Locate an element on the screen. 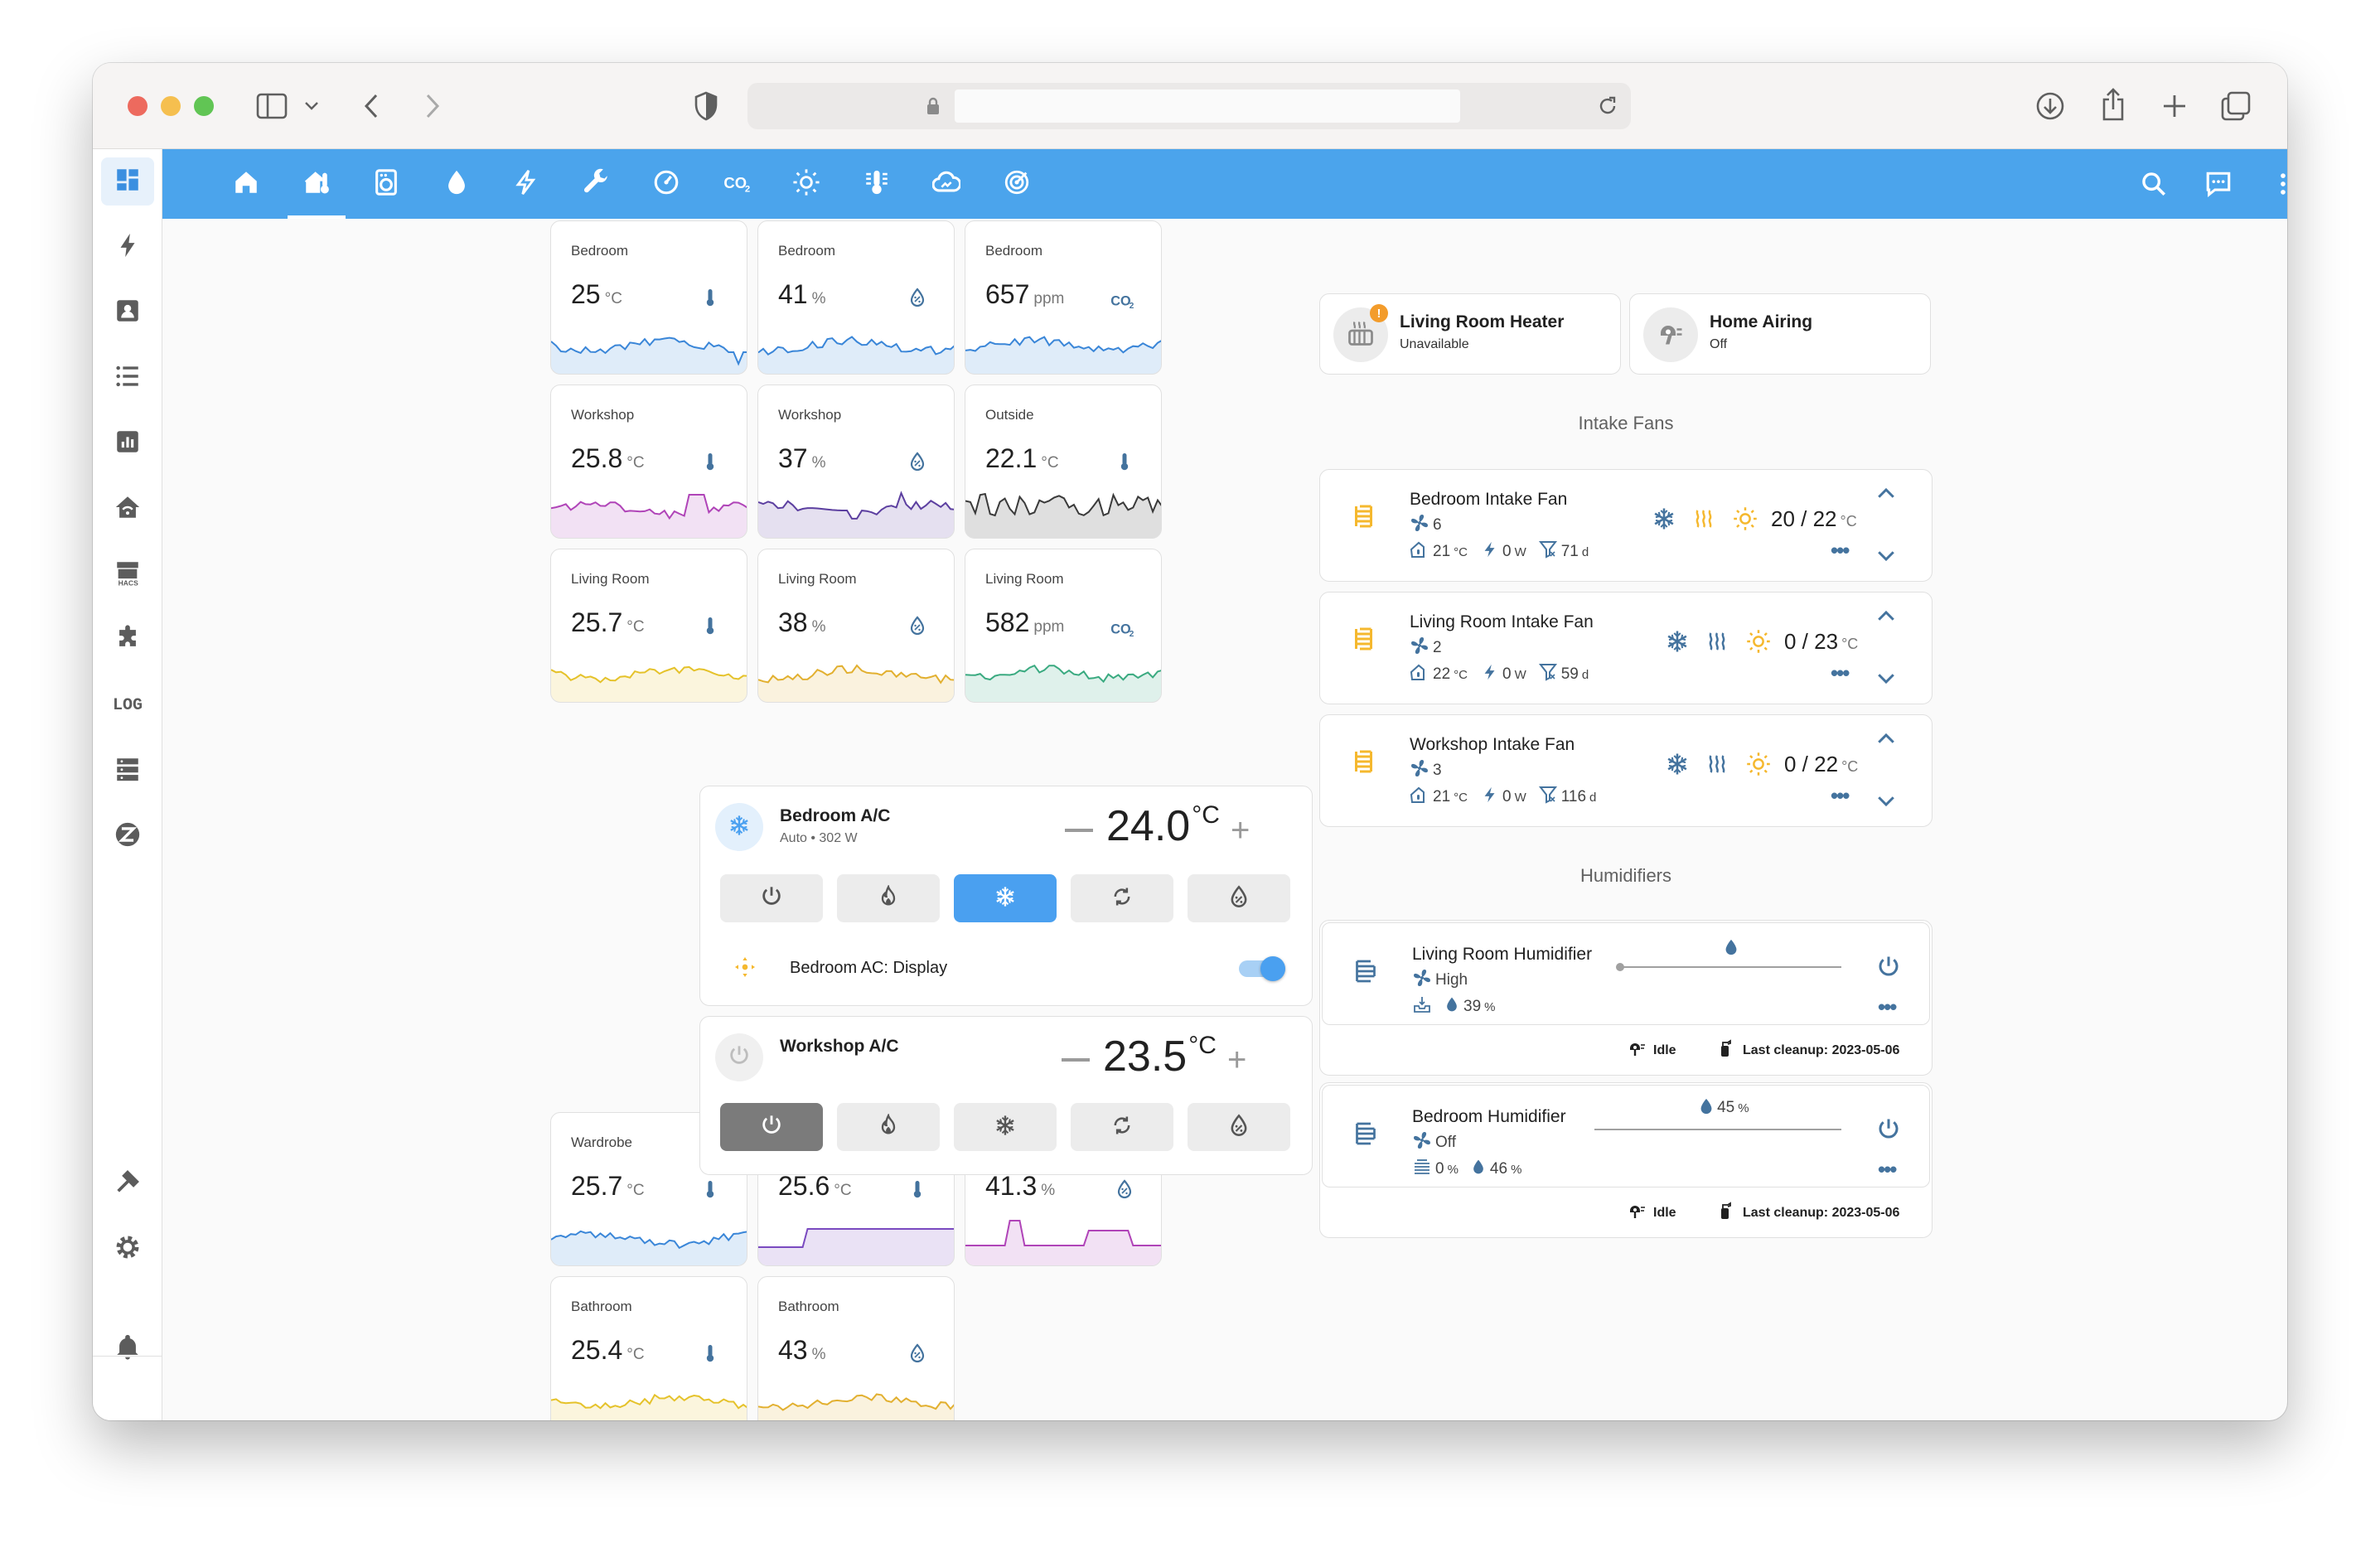  back-icon is located at coordinates (371, 106).